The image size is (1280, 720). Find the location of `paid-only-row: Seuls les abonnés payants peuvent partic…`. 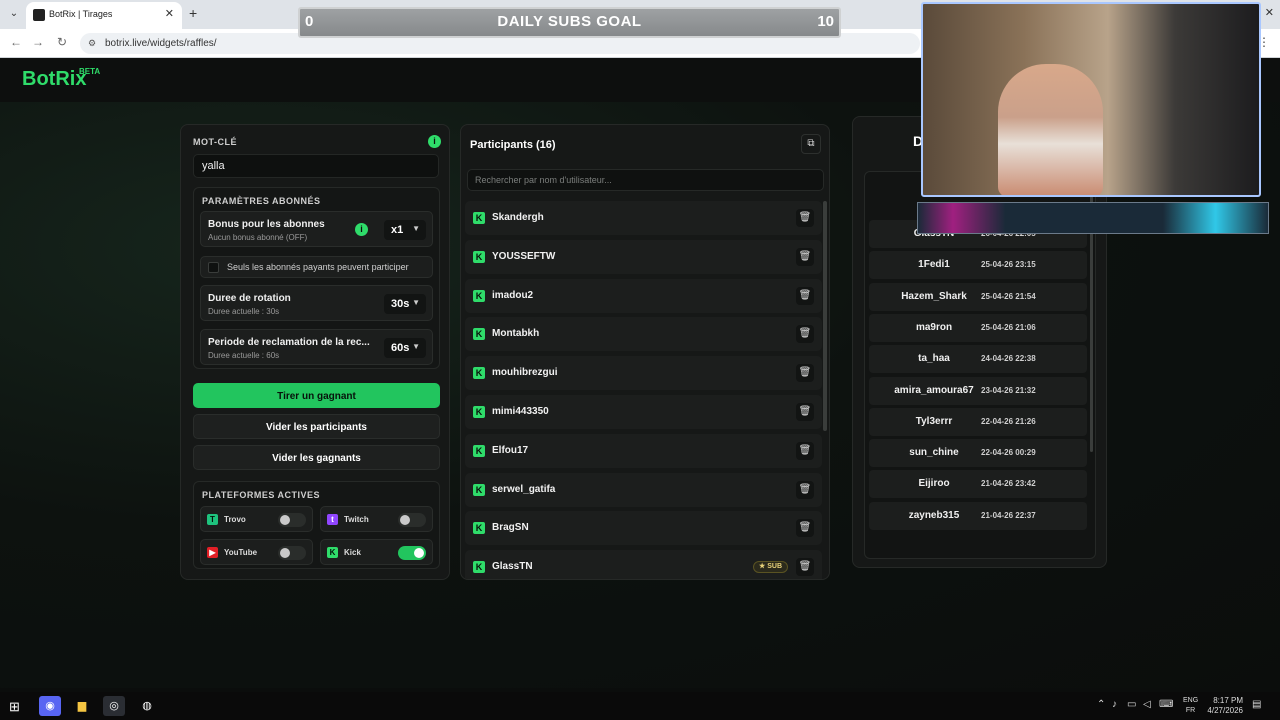

paid-only-row: Seuls les abonnés payants peuvent partic… is located at coordinates (316, 267).